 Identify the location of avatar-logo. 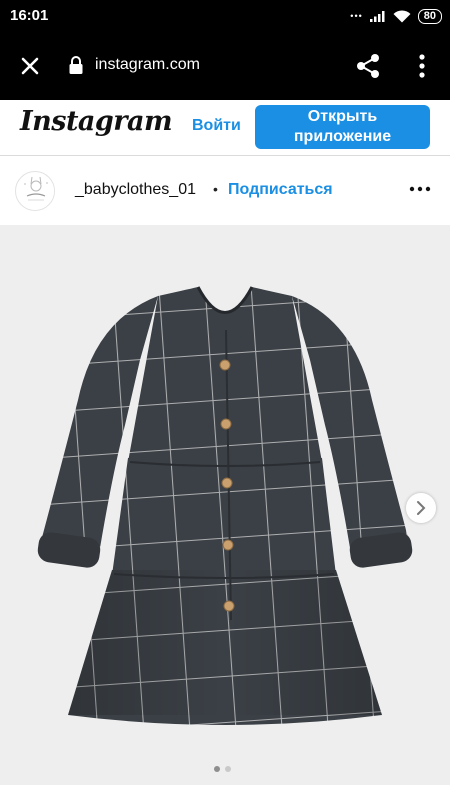
(35, 191).